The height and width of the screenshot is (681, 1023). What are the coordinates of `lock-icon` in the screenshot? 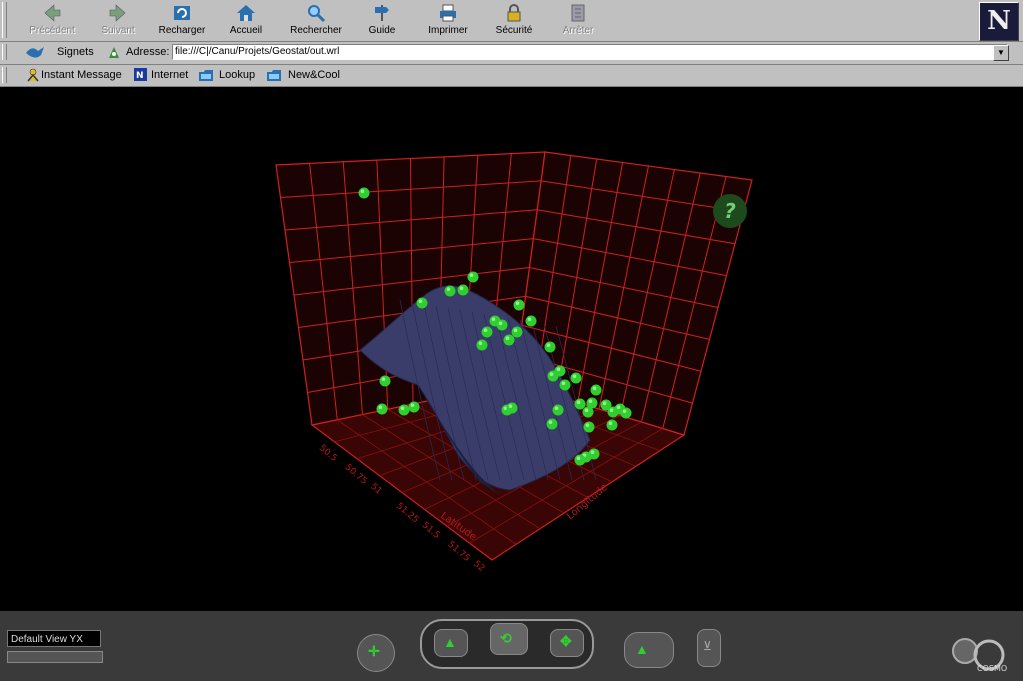 It's located at (514, 13).